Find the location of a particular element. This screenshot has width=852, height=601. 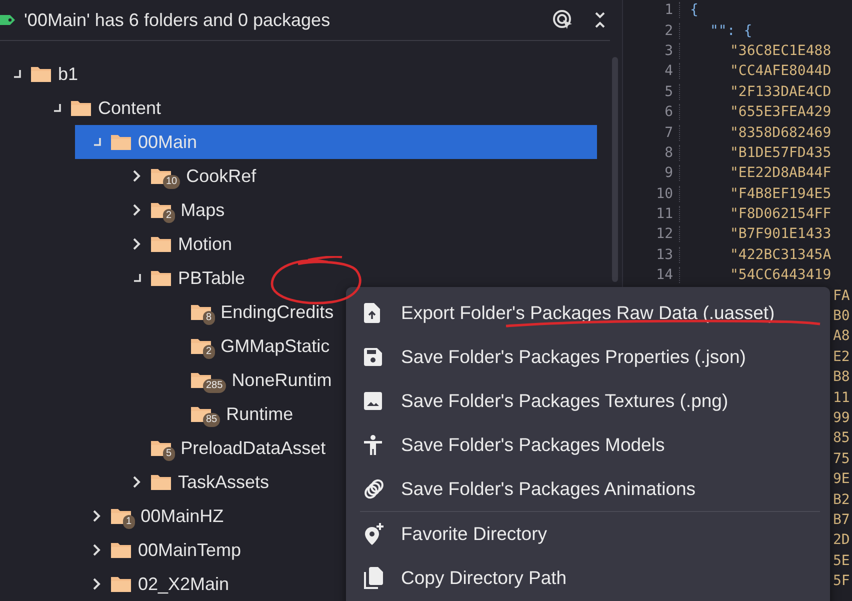

folder-name: 00MainHZ is located at coordinates (182, 516).